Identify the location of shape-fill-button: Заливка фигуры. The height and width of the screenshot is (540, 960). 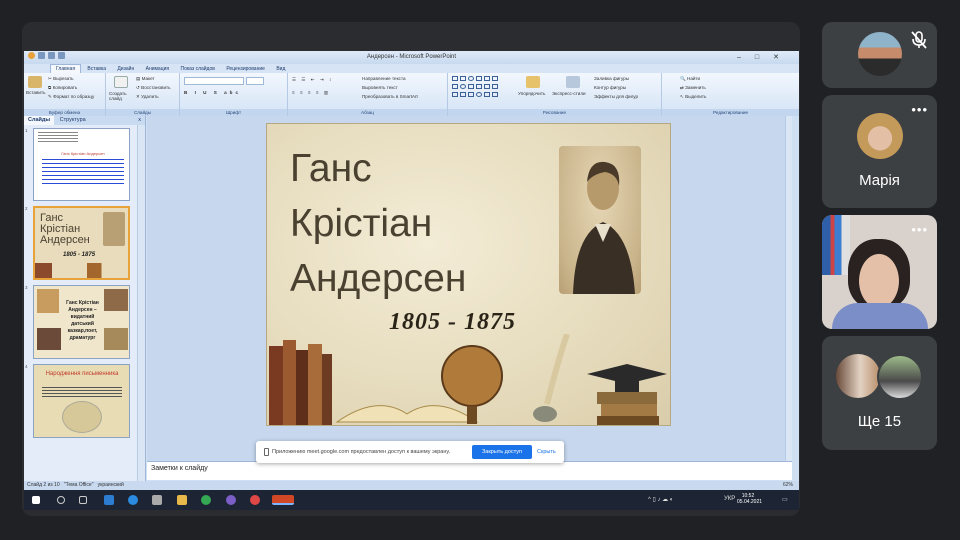
(611, 78).